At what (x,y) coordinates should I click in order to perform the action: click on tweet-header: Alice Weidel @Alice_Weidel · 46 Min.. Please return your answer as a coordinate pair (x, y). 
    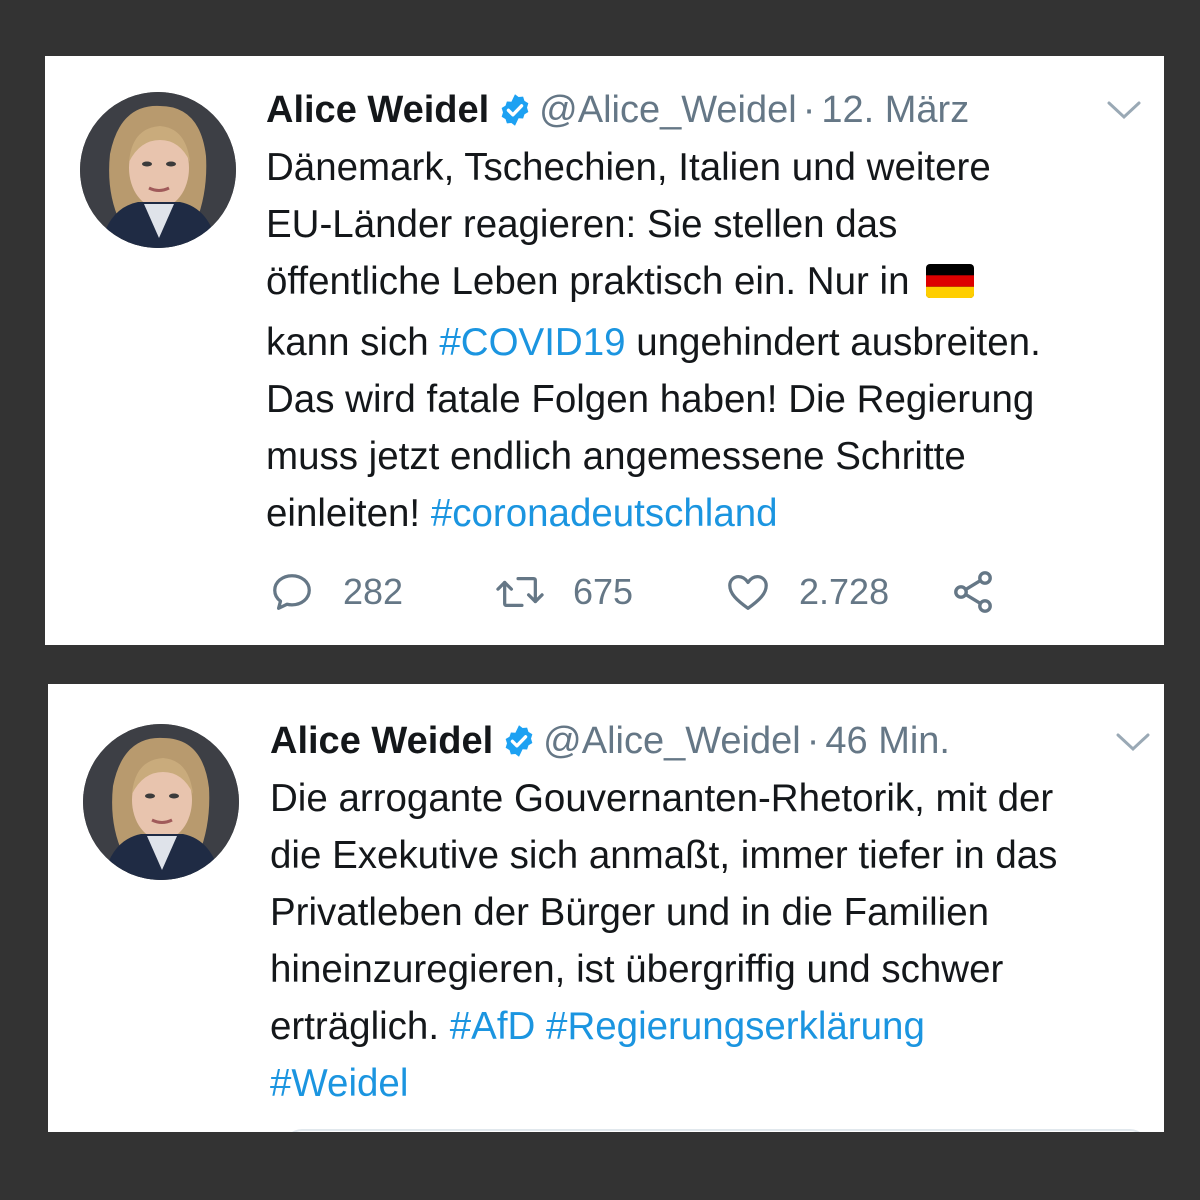
    Looking at the image, I should click on (610, 744).